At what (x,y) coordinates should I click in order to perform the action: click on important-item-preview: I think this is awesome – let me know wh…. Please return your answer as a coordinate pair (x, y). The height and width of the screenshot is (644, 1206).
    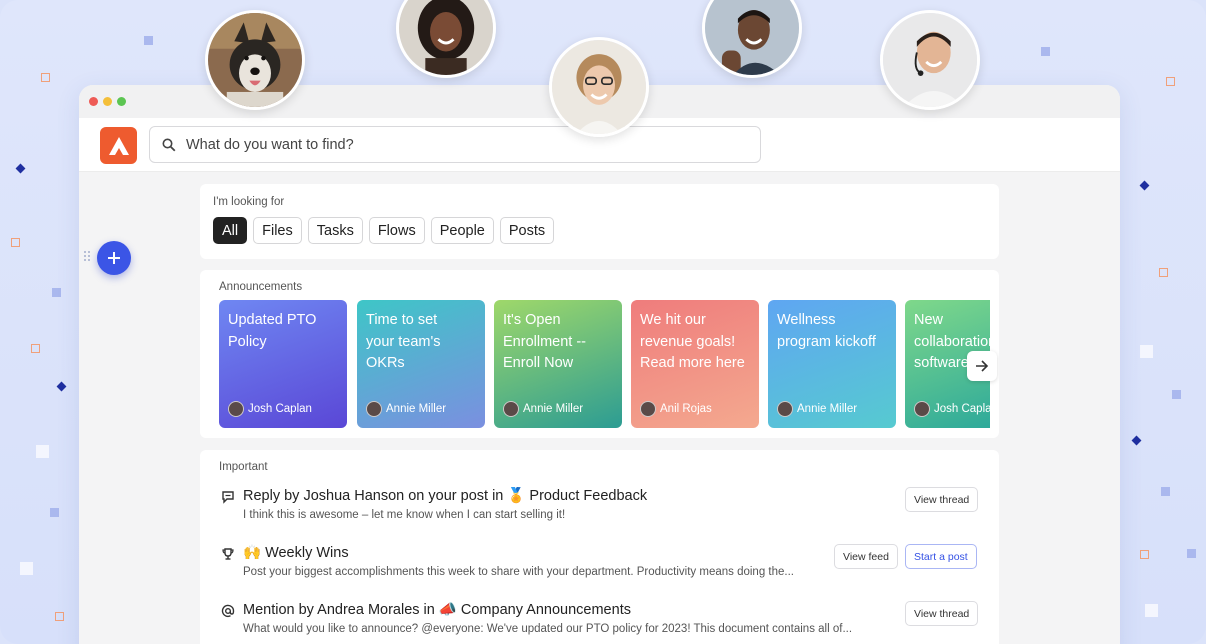
    Looking at the image, I should click on (404, 515).